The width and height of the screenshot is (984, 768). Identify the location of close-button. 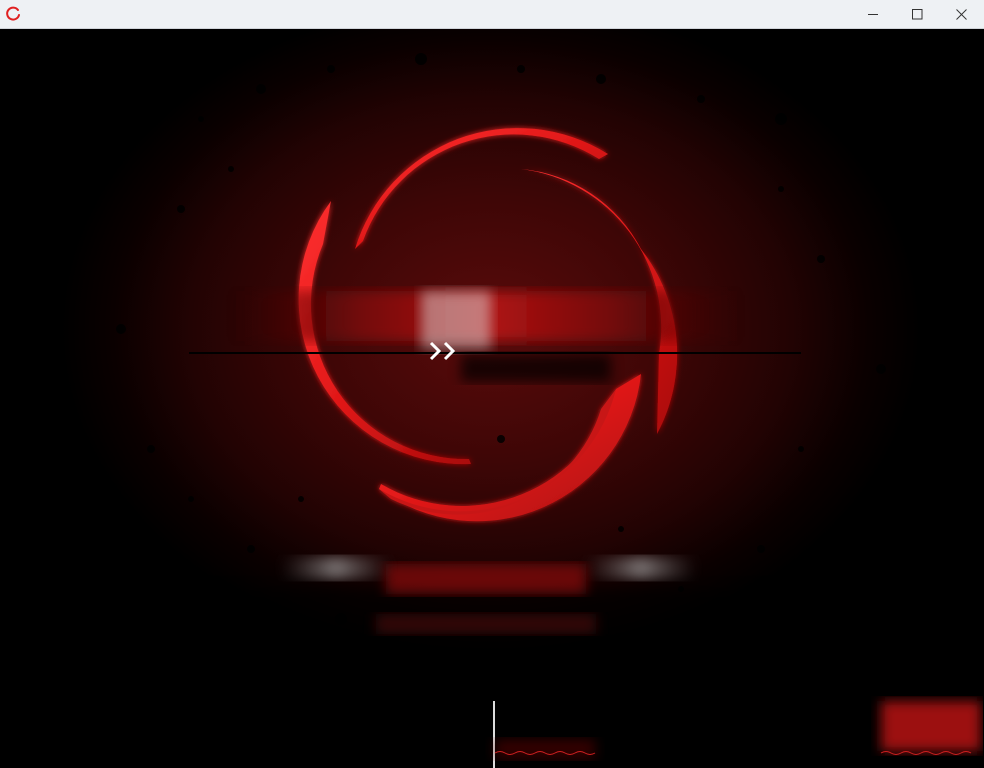
(961, 14).